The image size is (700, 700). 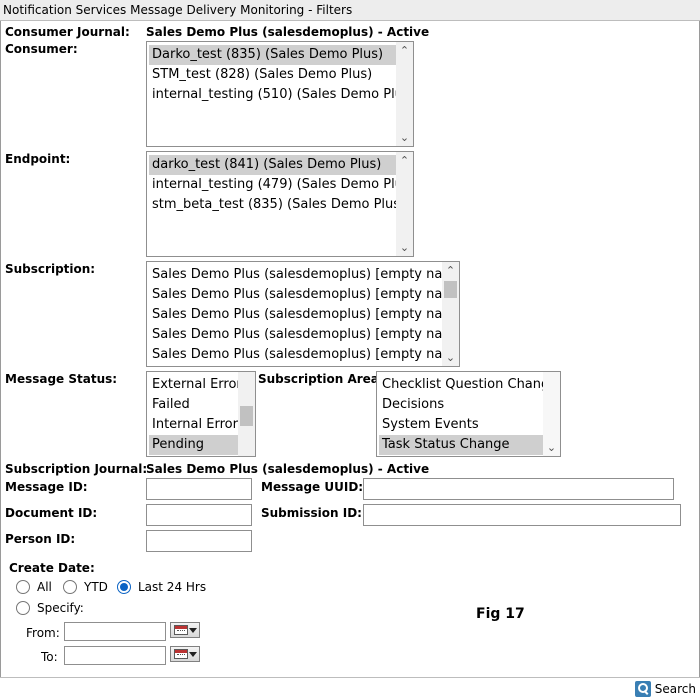 I want to click on create-date-last24-label: Last 24 Hrs, so click(x=172, y=587).